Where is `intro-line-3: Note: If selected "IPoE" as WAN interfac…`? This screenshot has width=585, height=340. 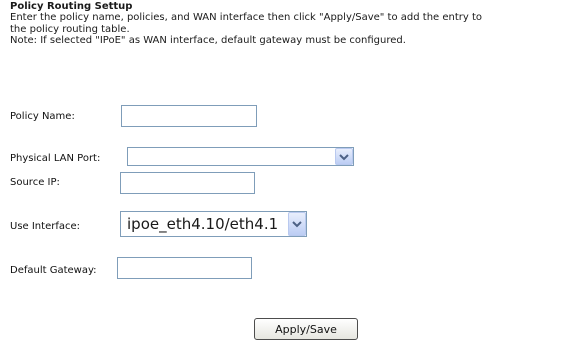 intro-line-3: Note: If selected "IPoE" as WAN interfac… is located at coordinates (208, 40).